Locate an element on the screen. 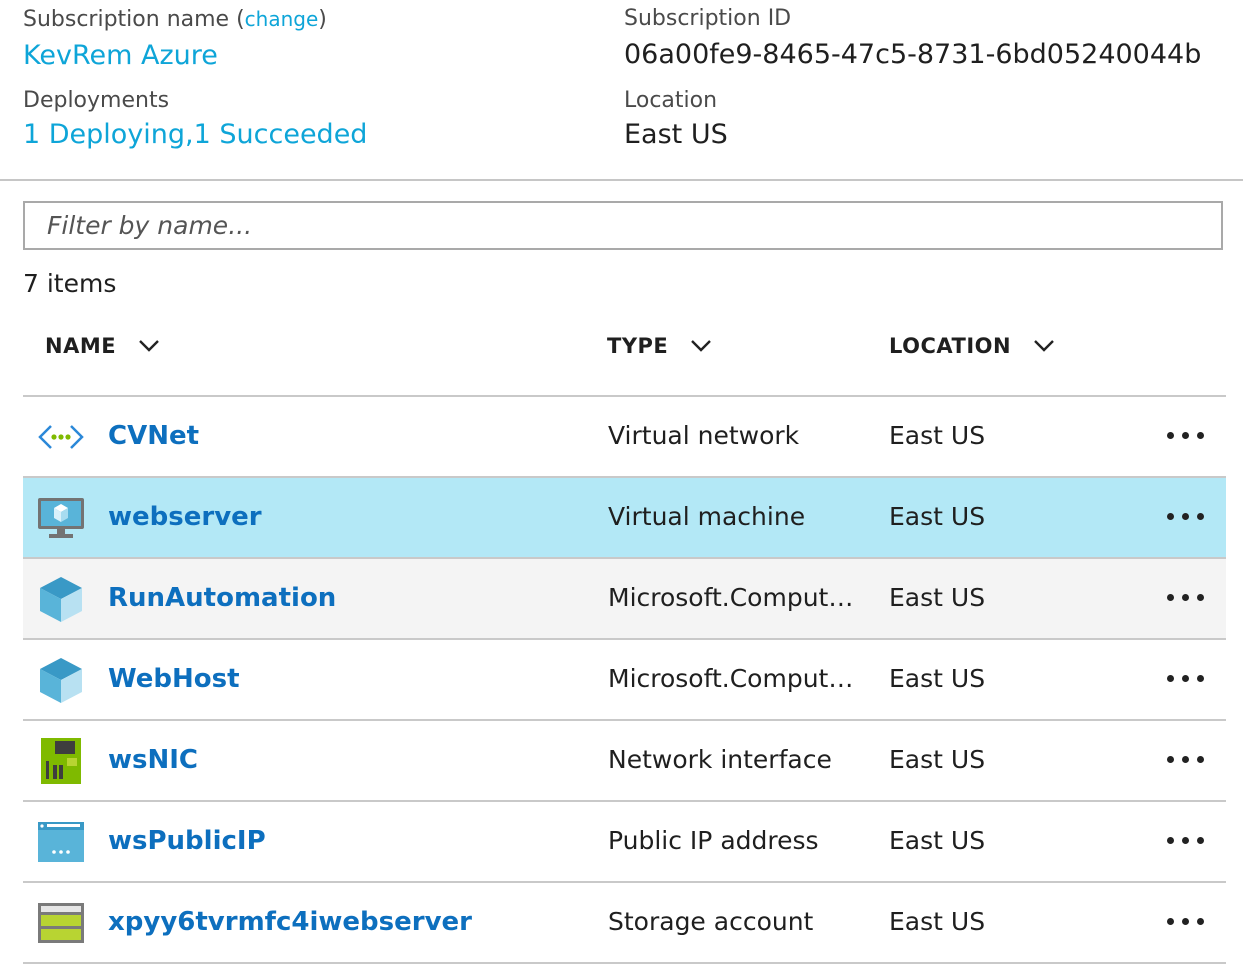 The image size is (1243, 970). table-row: WebHost Microsoft.Compute... East US is located at coordinates (624, 680).